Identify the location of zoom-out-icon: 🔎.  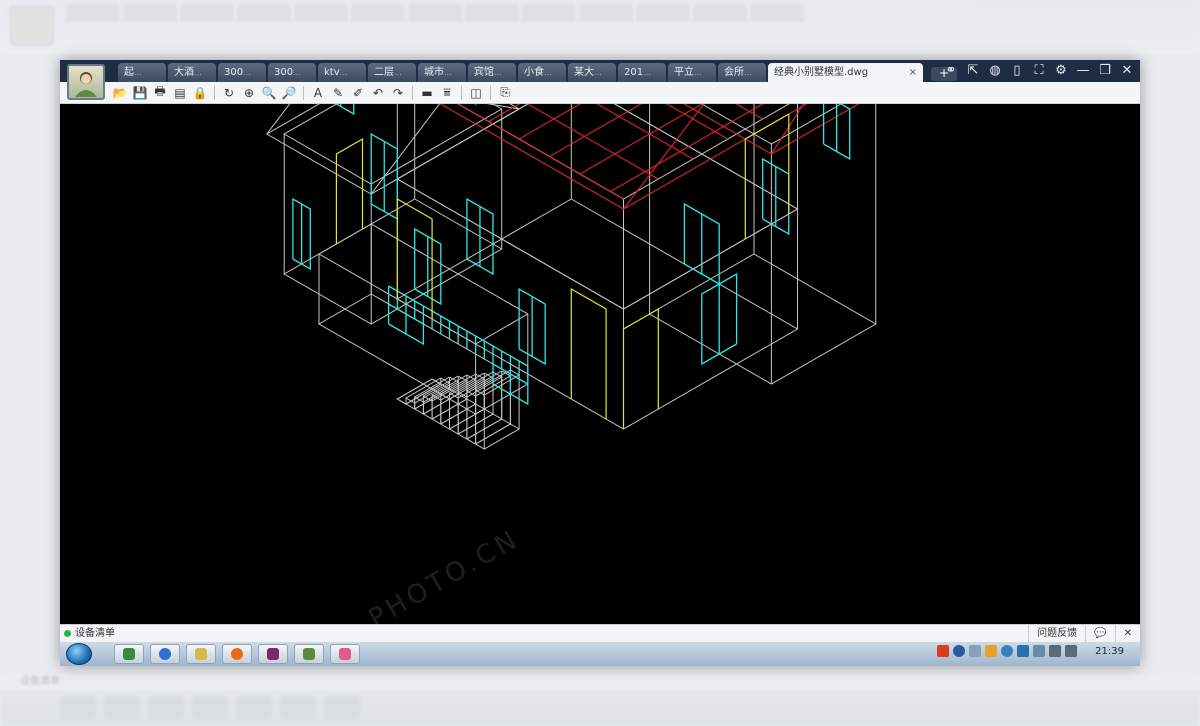
(289, 93).